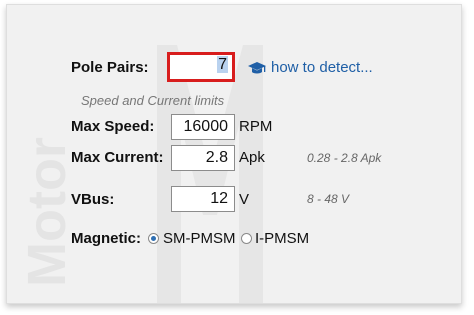 The width and height of the screenshot is (474, 315). What do you see at coordinates (203, 158) in the screenshot?
I see `max-current-input: 2.8` at bounding box center [203, 158].